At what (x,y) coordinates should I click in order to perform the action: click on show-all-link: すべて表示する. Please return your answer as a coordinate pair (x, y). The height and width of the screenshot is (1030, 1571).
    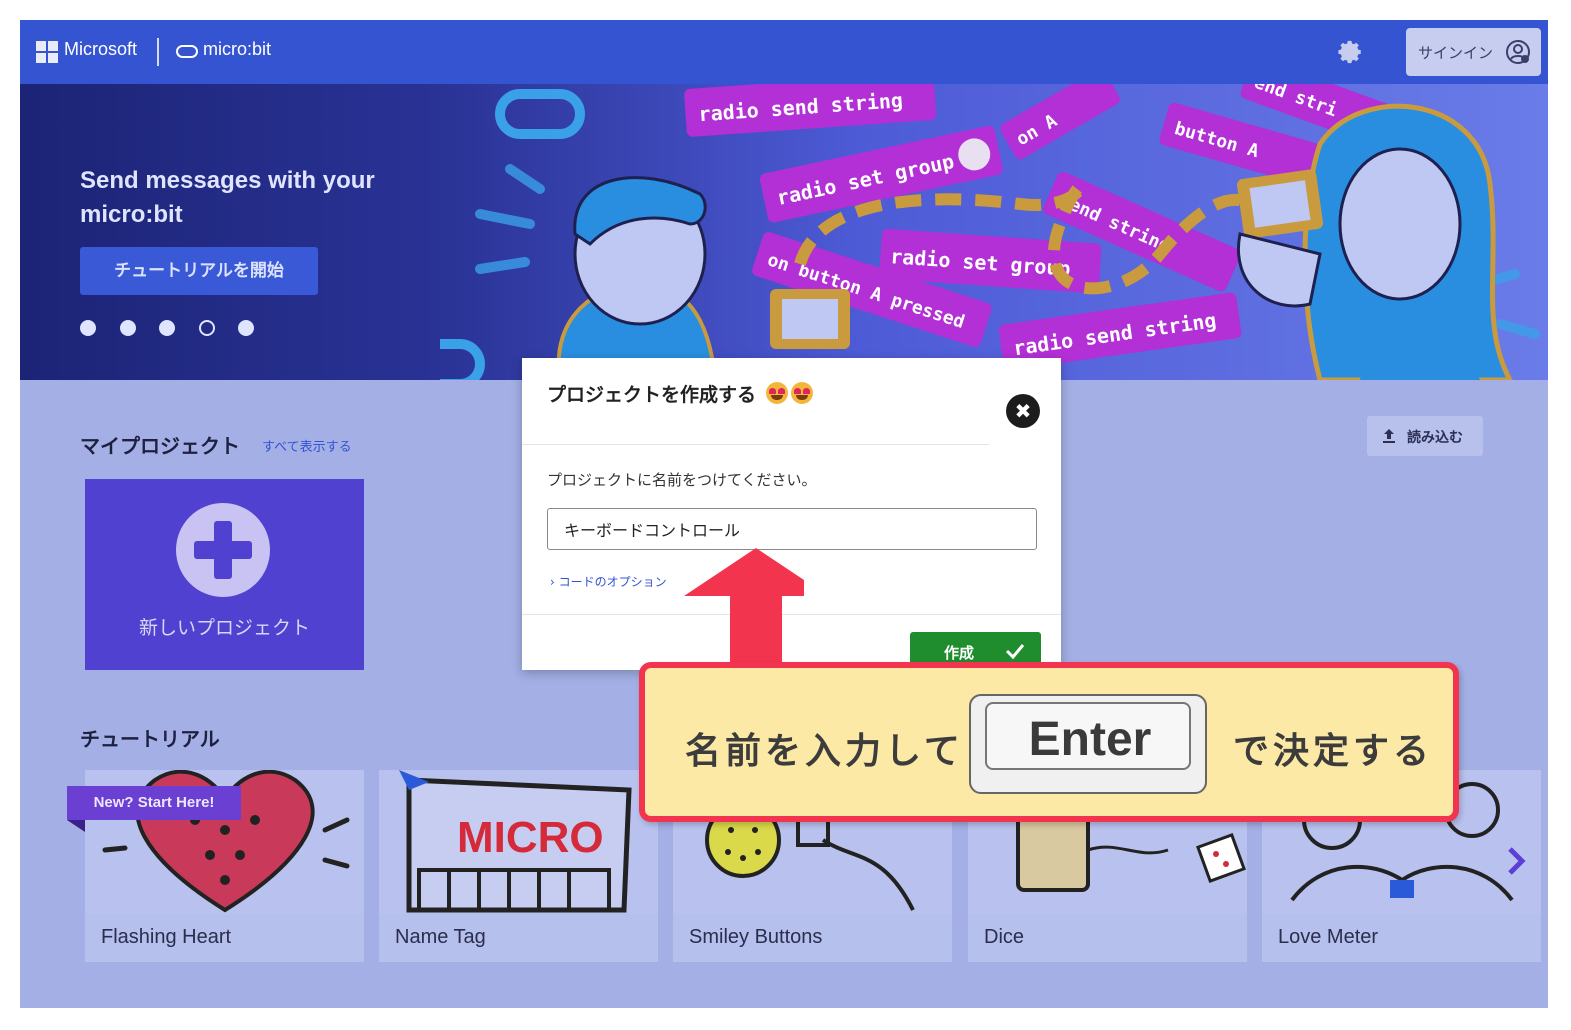
    Looking at the image, I should click on (307, 445).